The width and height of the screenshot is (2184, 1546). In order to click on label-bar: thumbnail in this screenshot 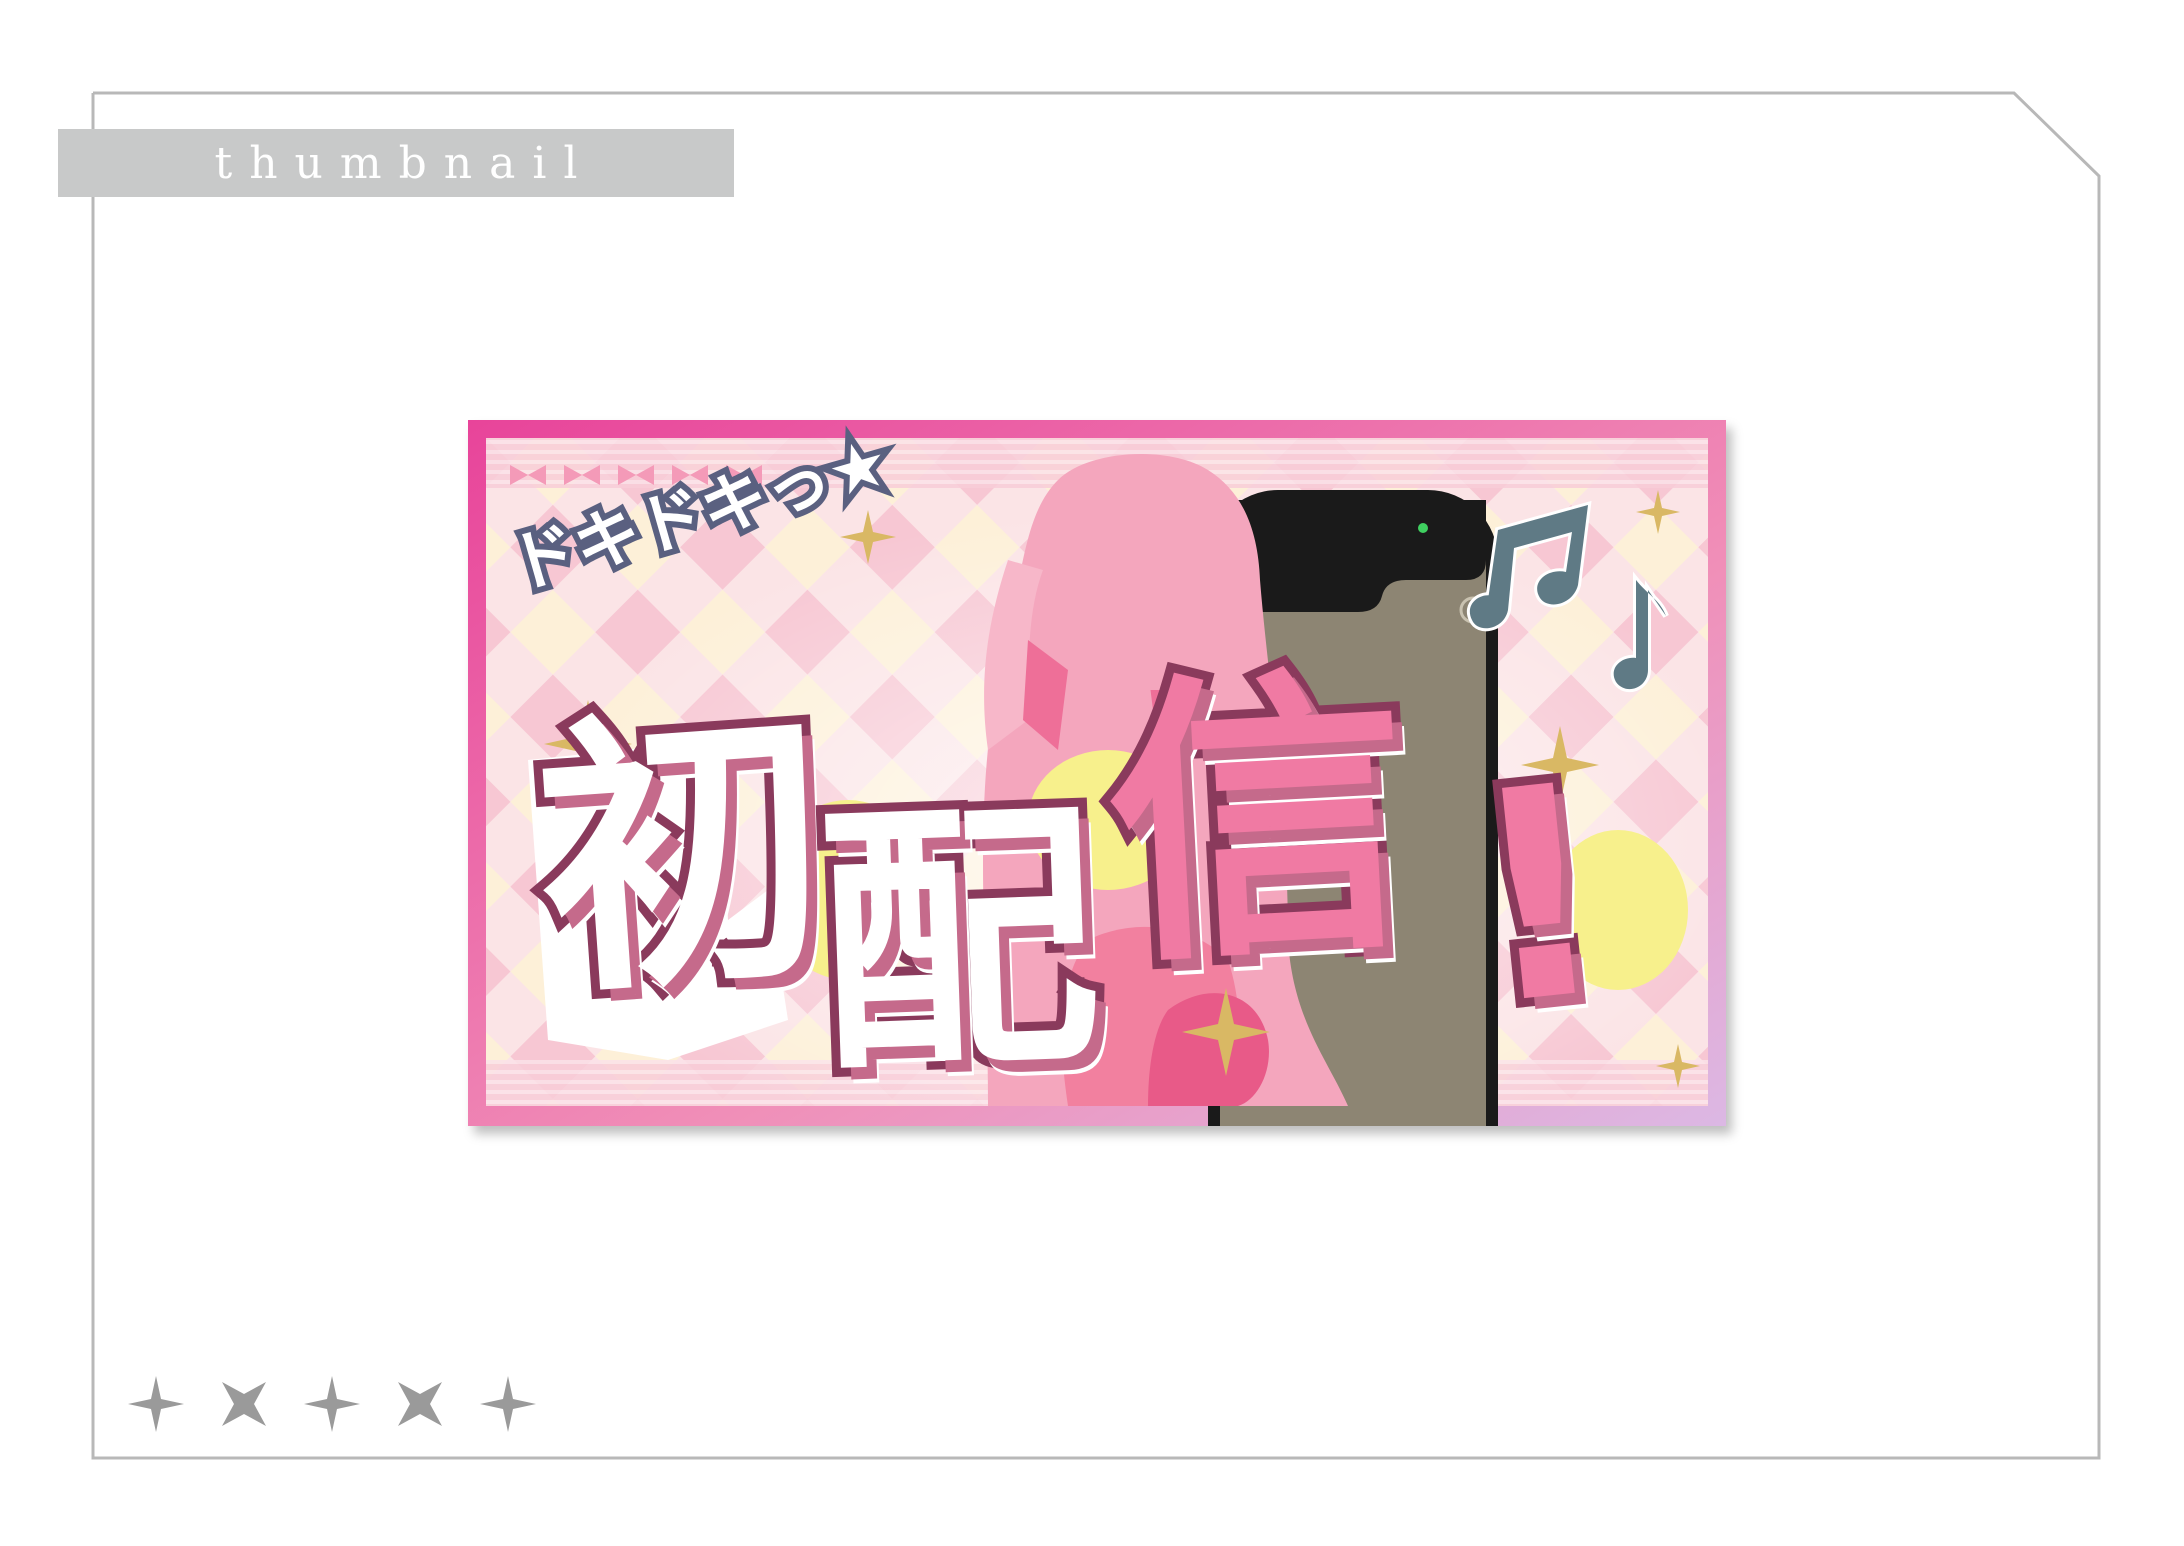, I will do `click(396, 163)`.